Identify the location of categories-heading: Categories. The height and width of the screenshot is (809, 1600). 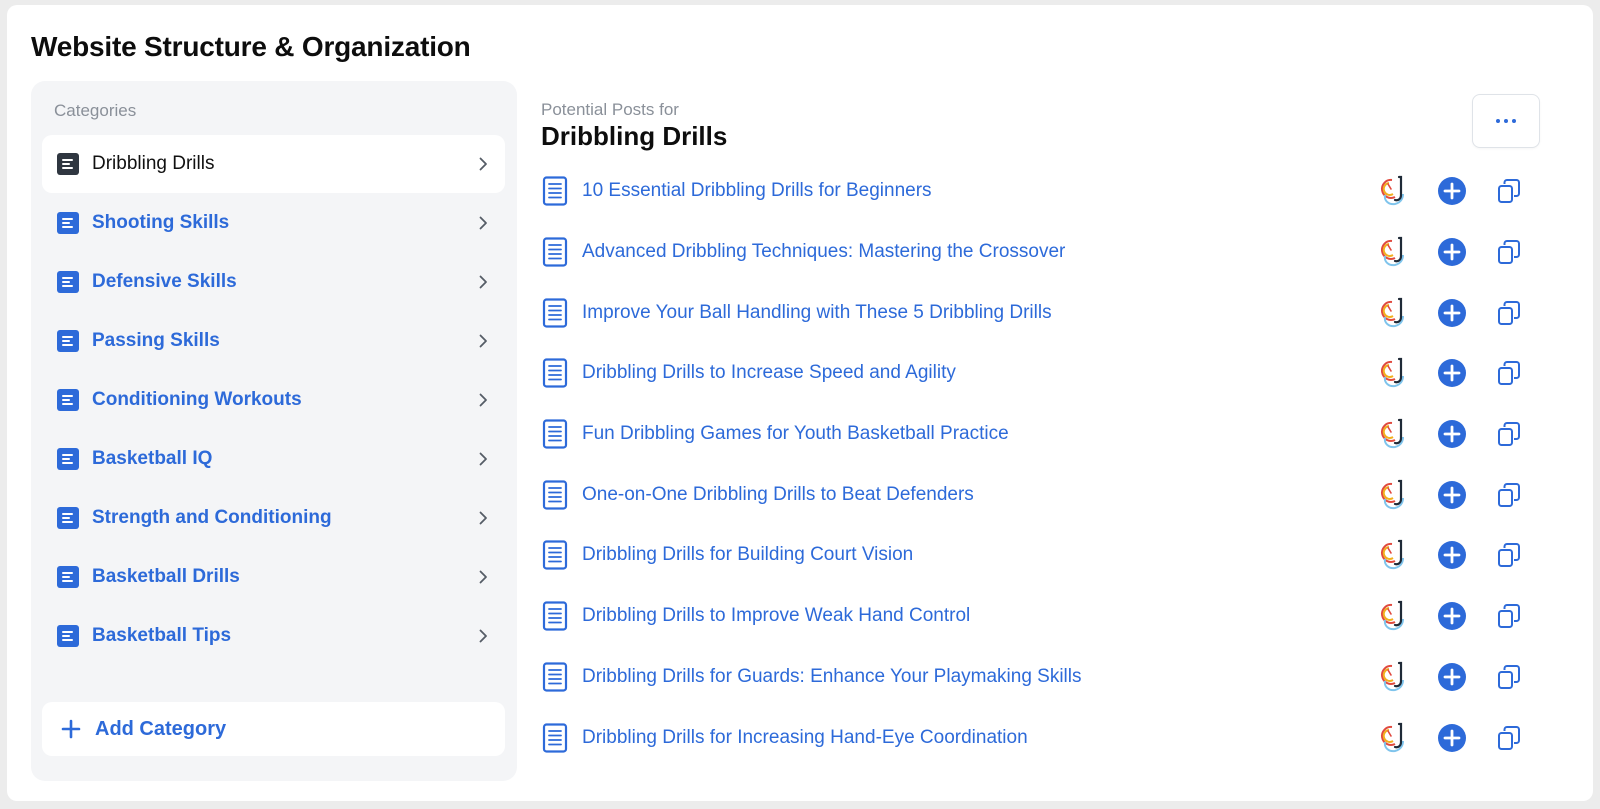
(95, 110).